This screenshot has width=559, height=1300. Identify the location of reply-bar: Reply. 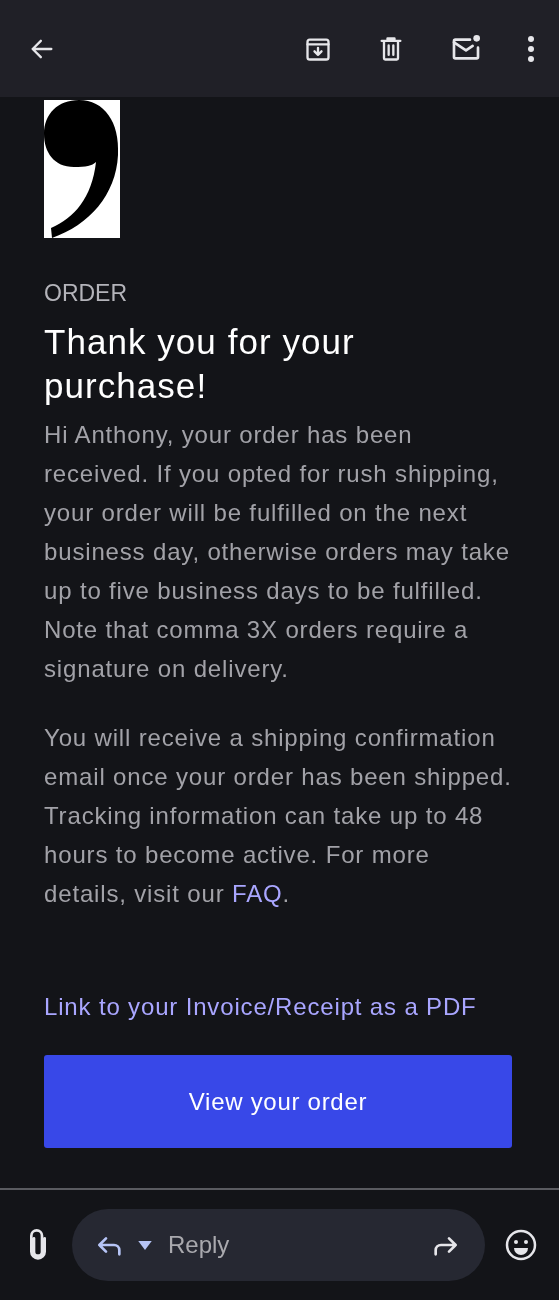
(278, 1245).